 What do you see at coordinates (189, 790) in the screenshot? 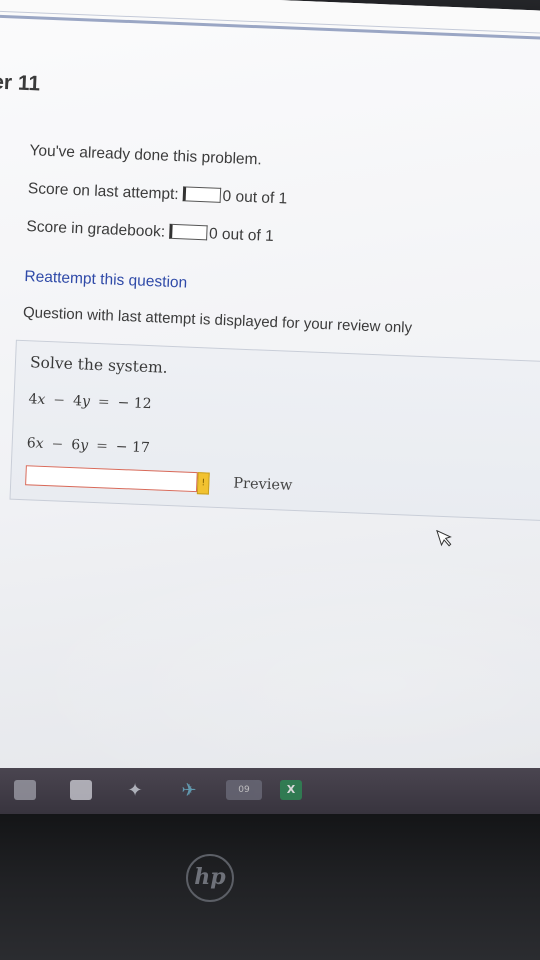
I see `app-icon: ✈` at bounding box center [189, 790].